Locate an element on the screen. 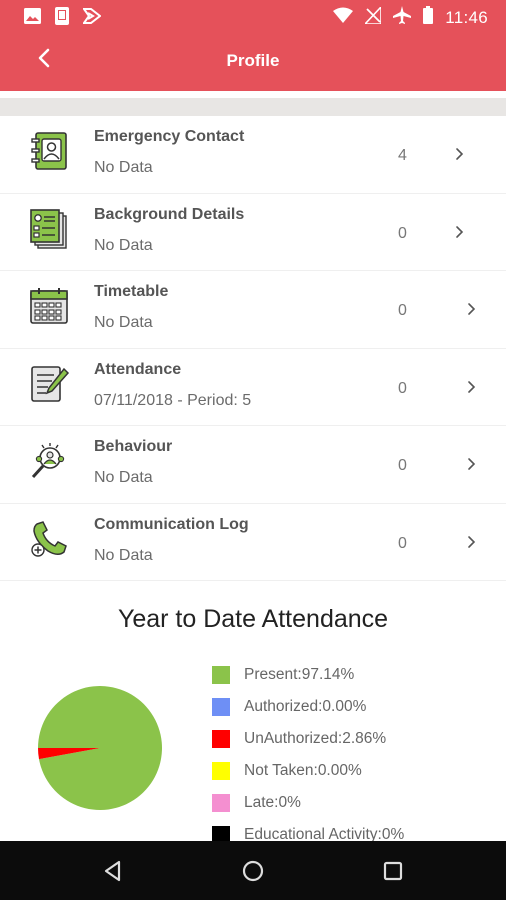  app-bar: Profile is located at coordinates (253, 61).